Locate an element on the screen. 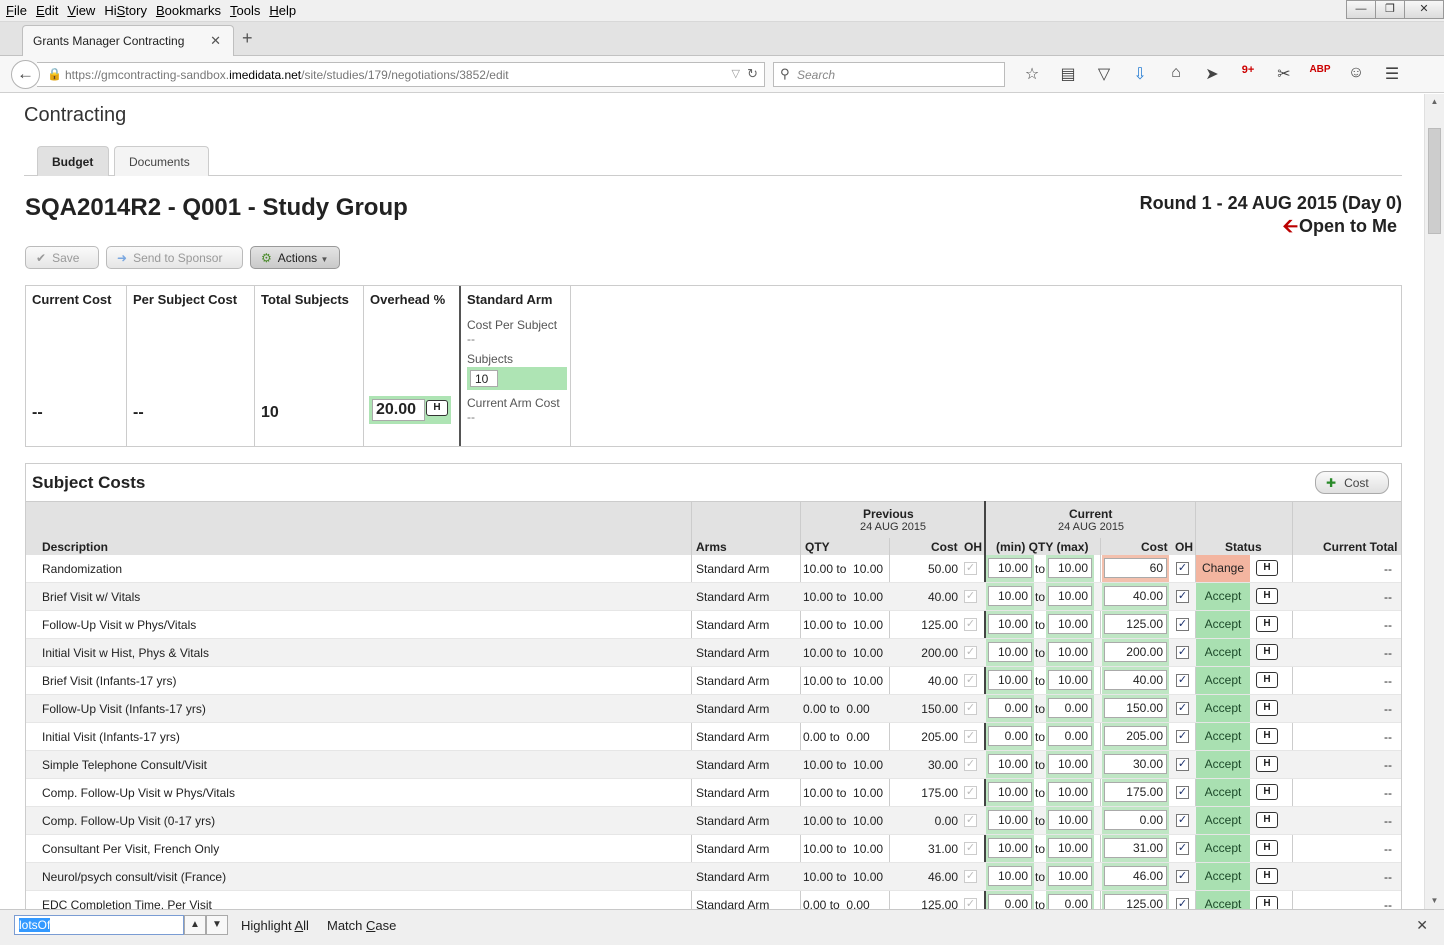 This screenshot has width=1444, height=945. row-cost-input: 205.00 is located at coordinates (1135, 736).